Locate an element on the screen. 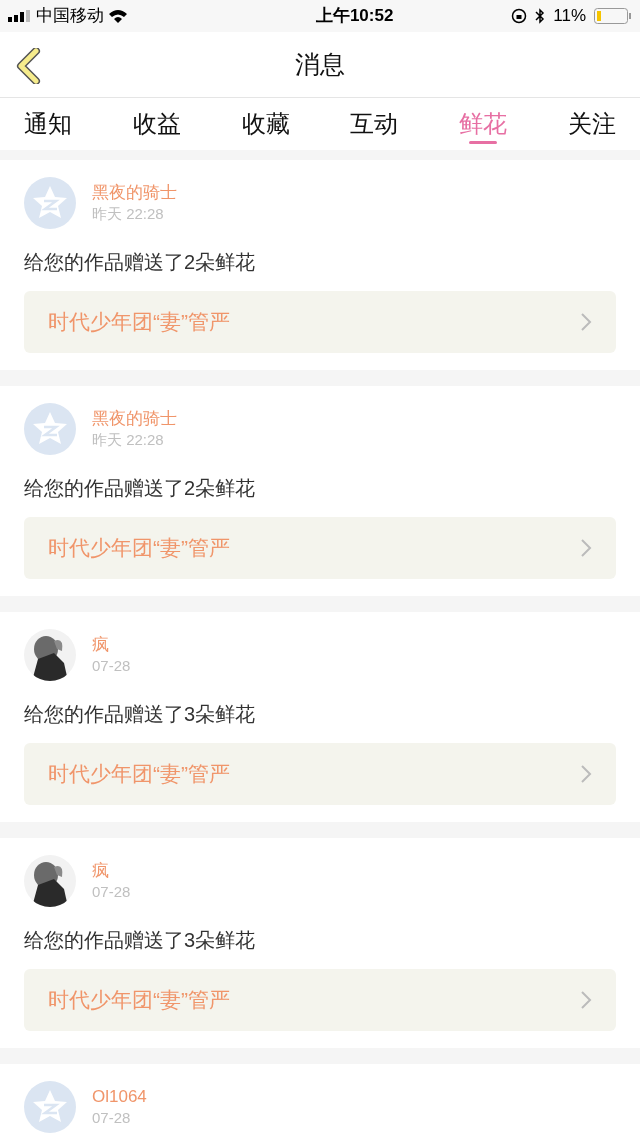 The height and width of the screenshot is (1138, 640). back-icon is located at coordinates (29, 66).